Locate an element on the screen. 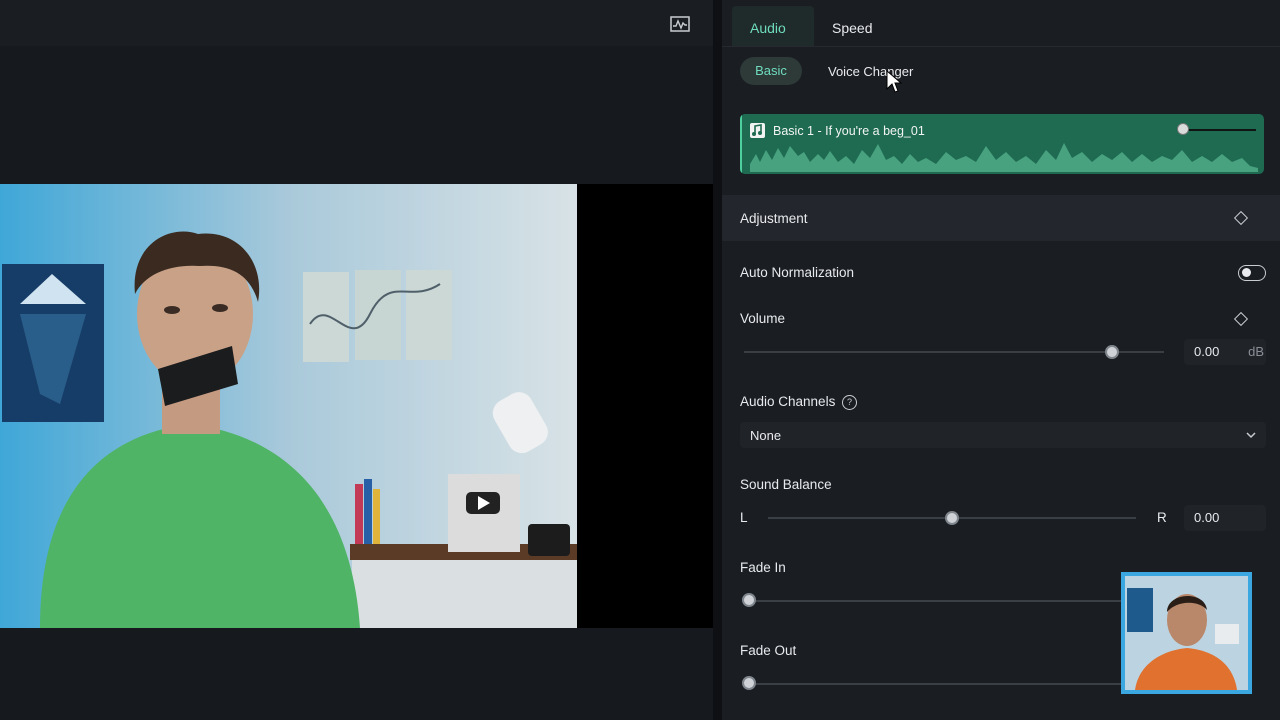  clip-volume-knob is located at coordinates (1183, 129).